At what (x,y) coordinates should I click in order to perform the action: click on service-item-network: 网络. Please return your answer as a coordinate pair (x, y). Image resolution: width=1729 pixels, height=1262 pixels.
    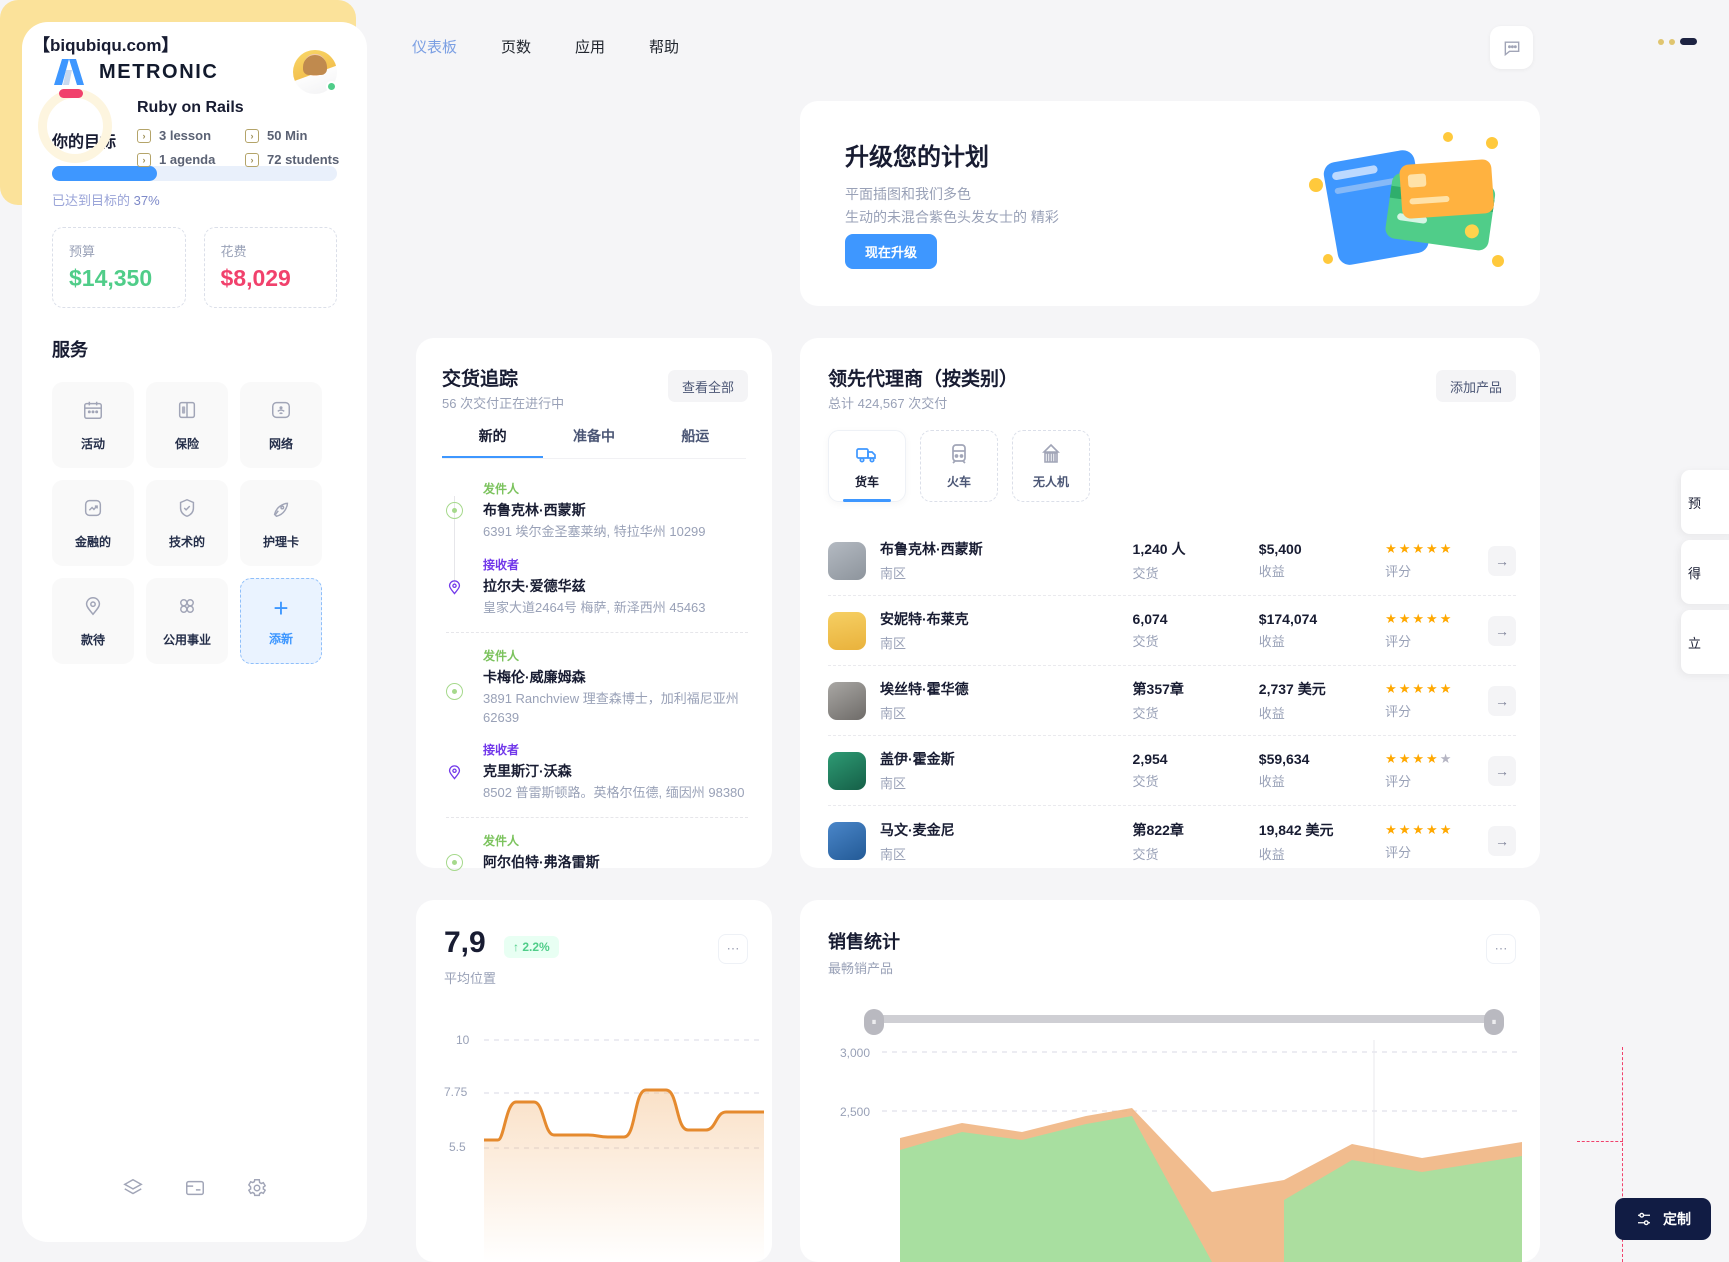
    Looking at the image, I should click on (281, 425).